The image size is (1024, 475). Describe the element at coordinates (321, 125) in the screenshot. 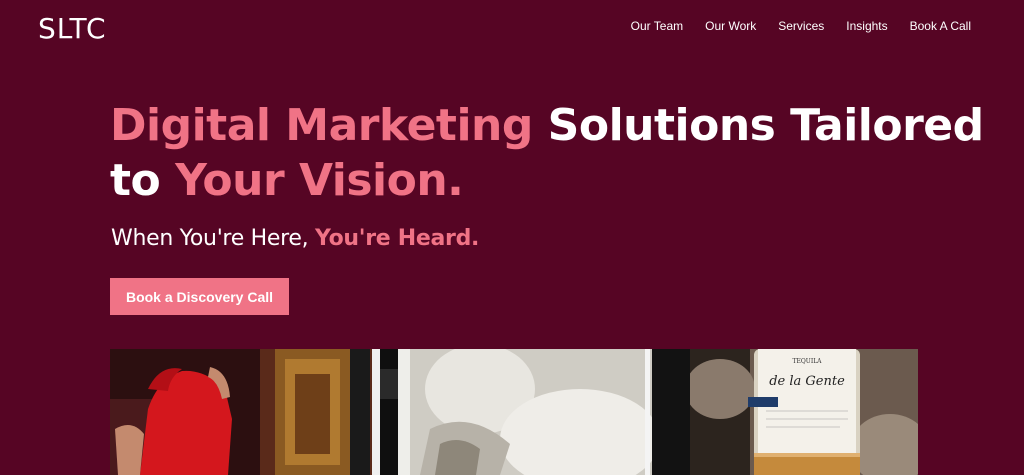

I see `hero-title-highlight: Digital Marketing` at that location.